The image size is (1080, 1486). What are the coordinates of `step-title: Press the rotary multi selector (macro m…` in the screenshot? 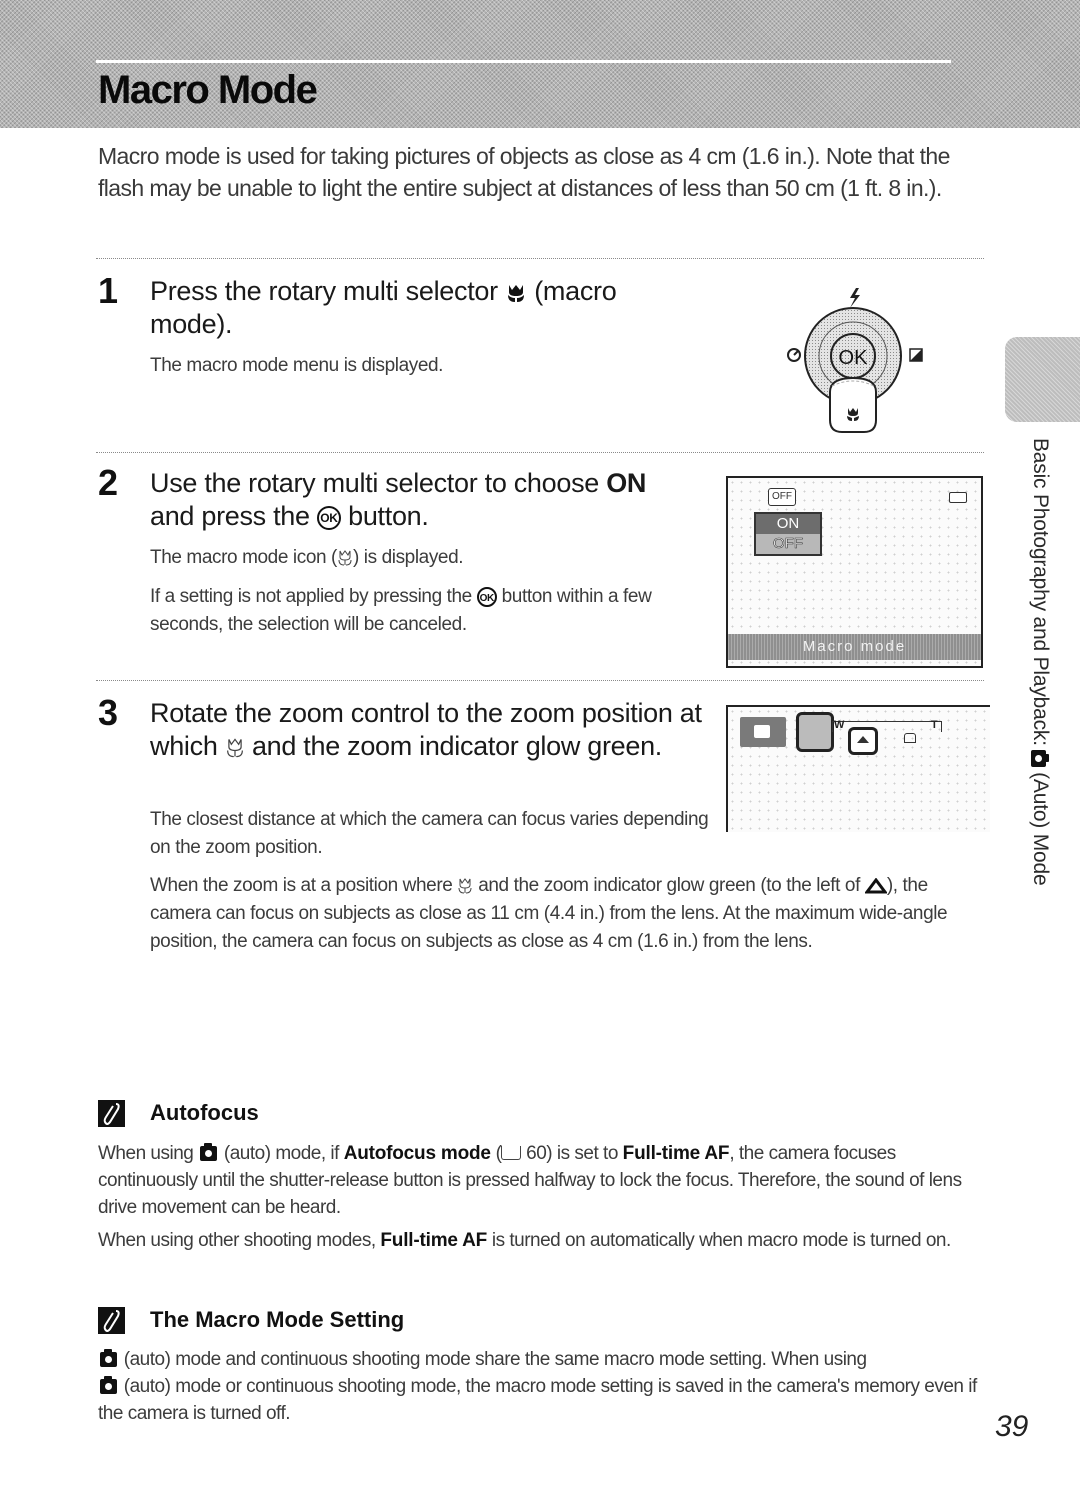 It's located at (383, 307).